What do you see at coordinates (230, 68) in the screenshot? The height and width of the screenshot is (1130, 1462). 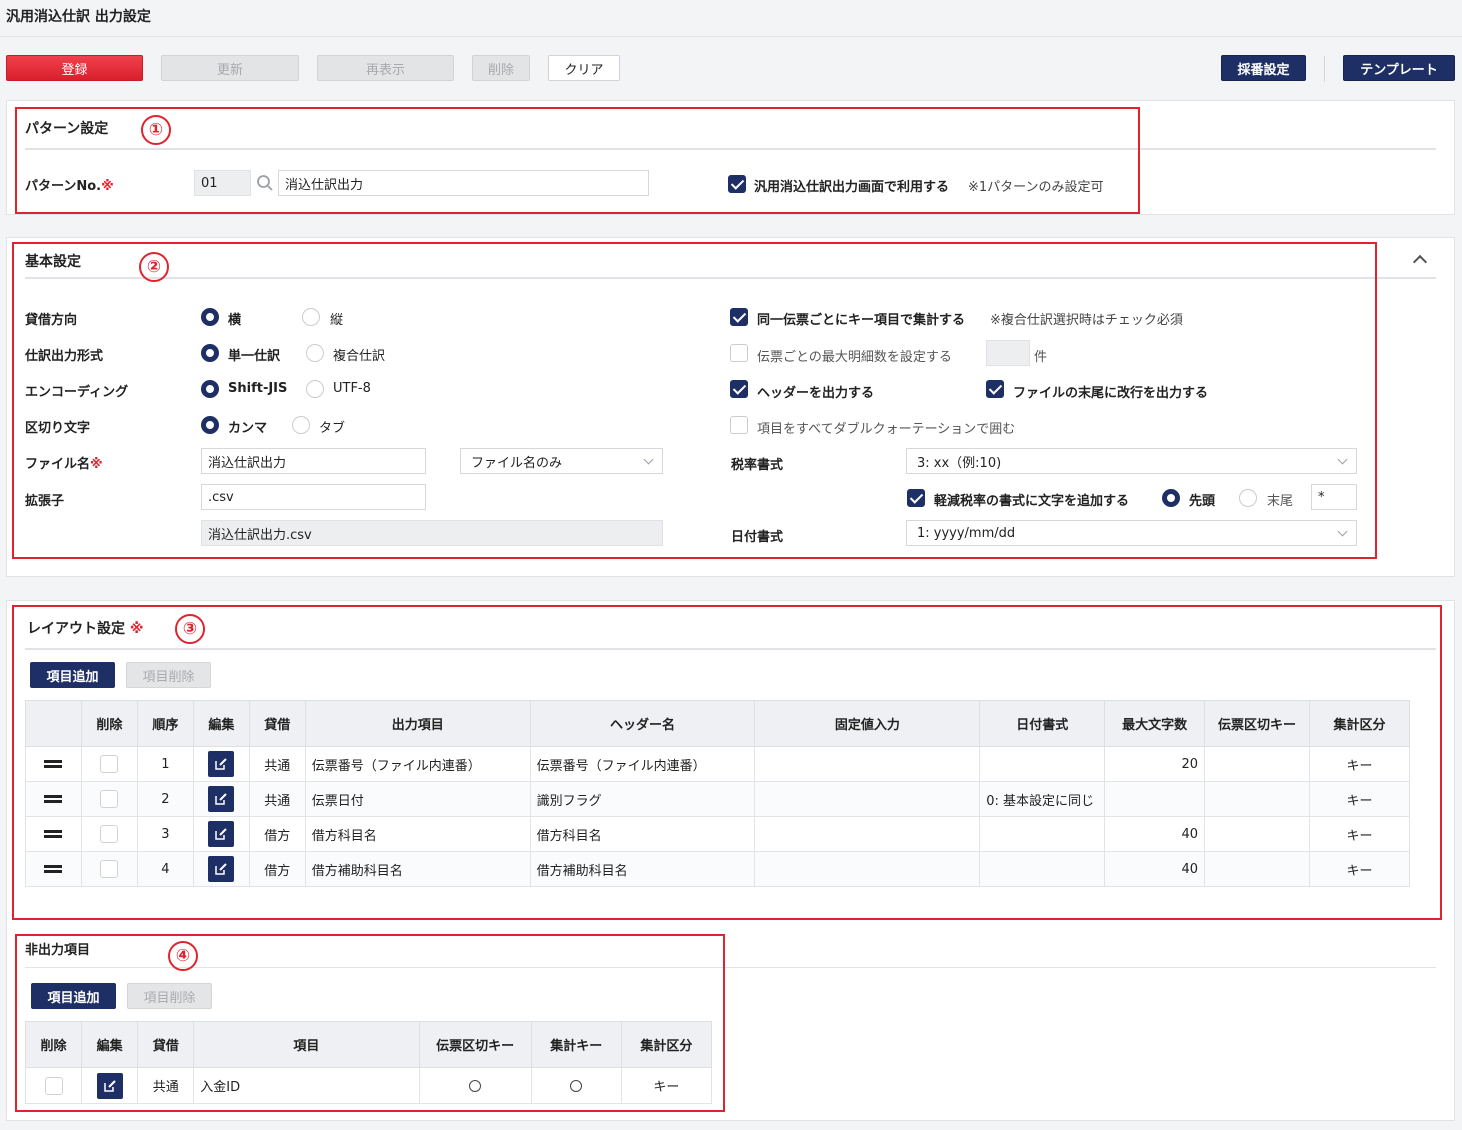 I see `update-button: 更新` at bounding box center [230, 68].